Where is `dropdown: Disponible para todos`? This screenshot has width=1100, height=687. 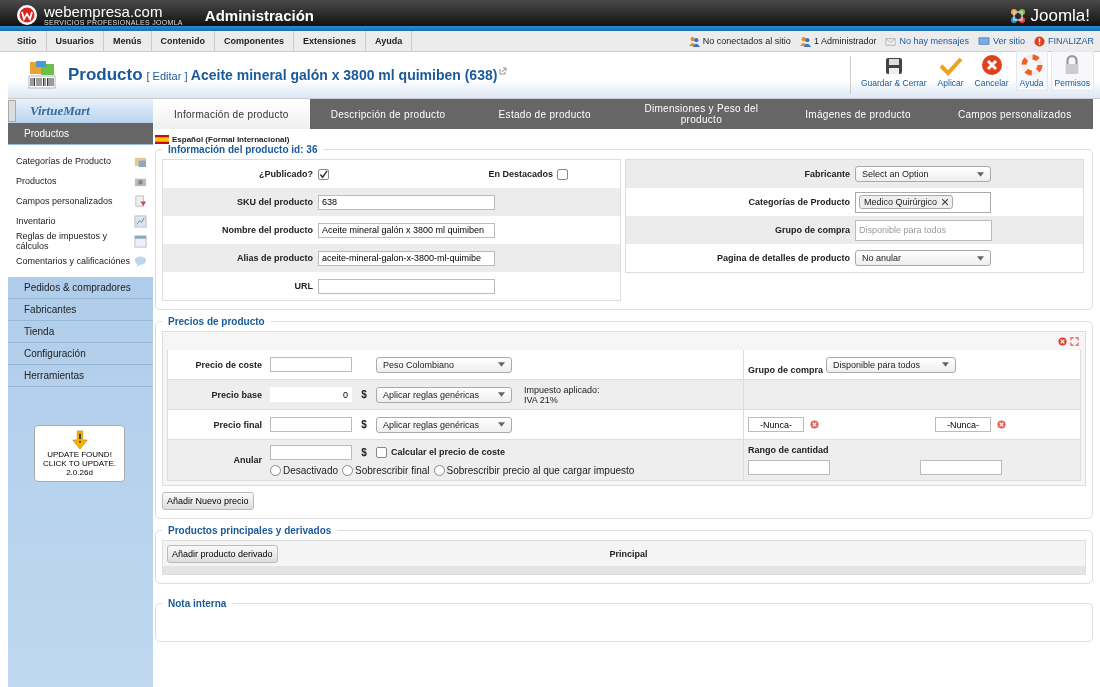 dropdown: Disponible para todos is located at coordinates (891, 364).